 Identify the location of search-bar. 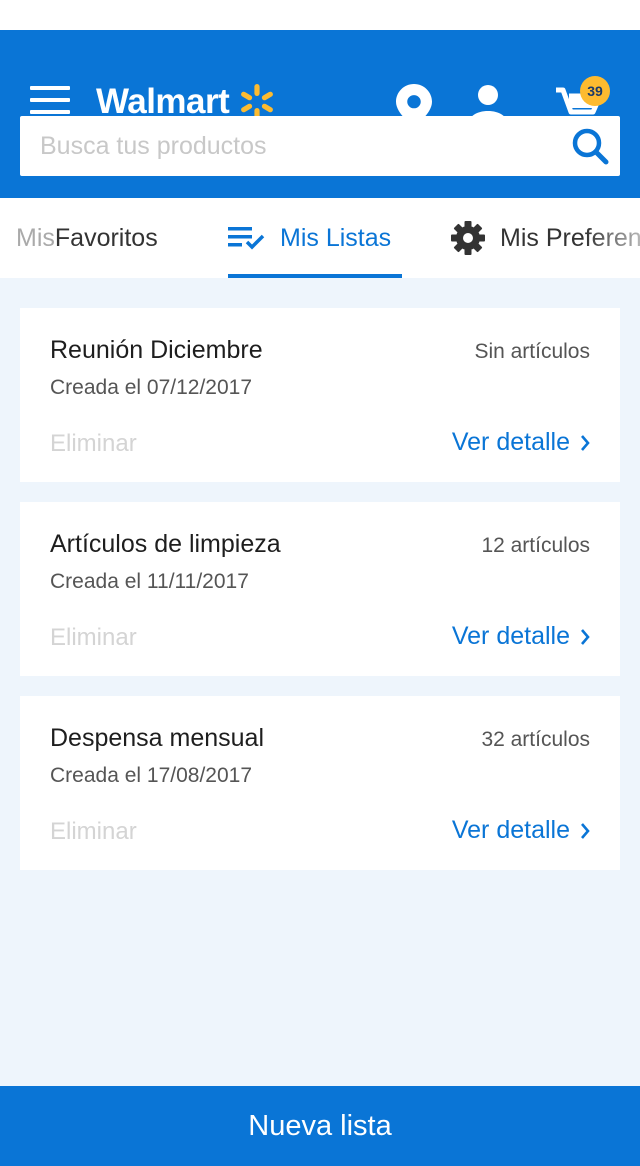
(320, 146).